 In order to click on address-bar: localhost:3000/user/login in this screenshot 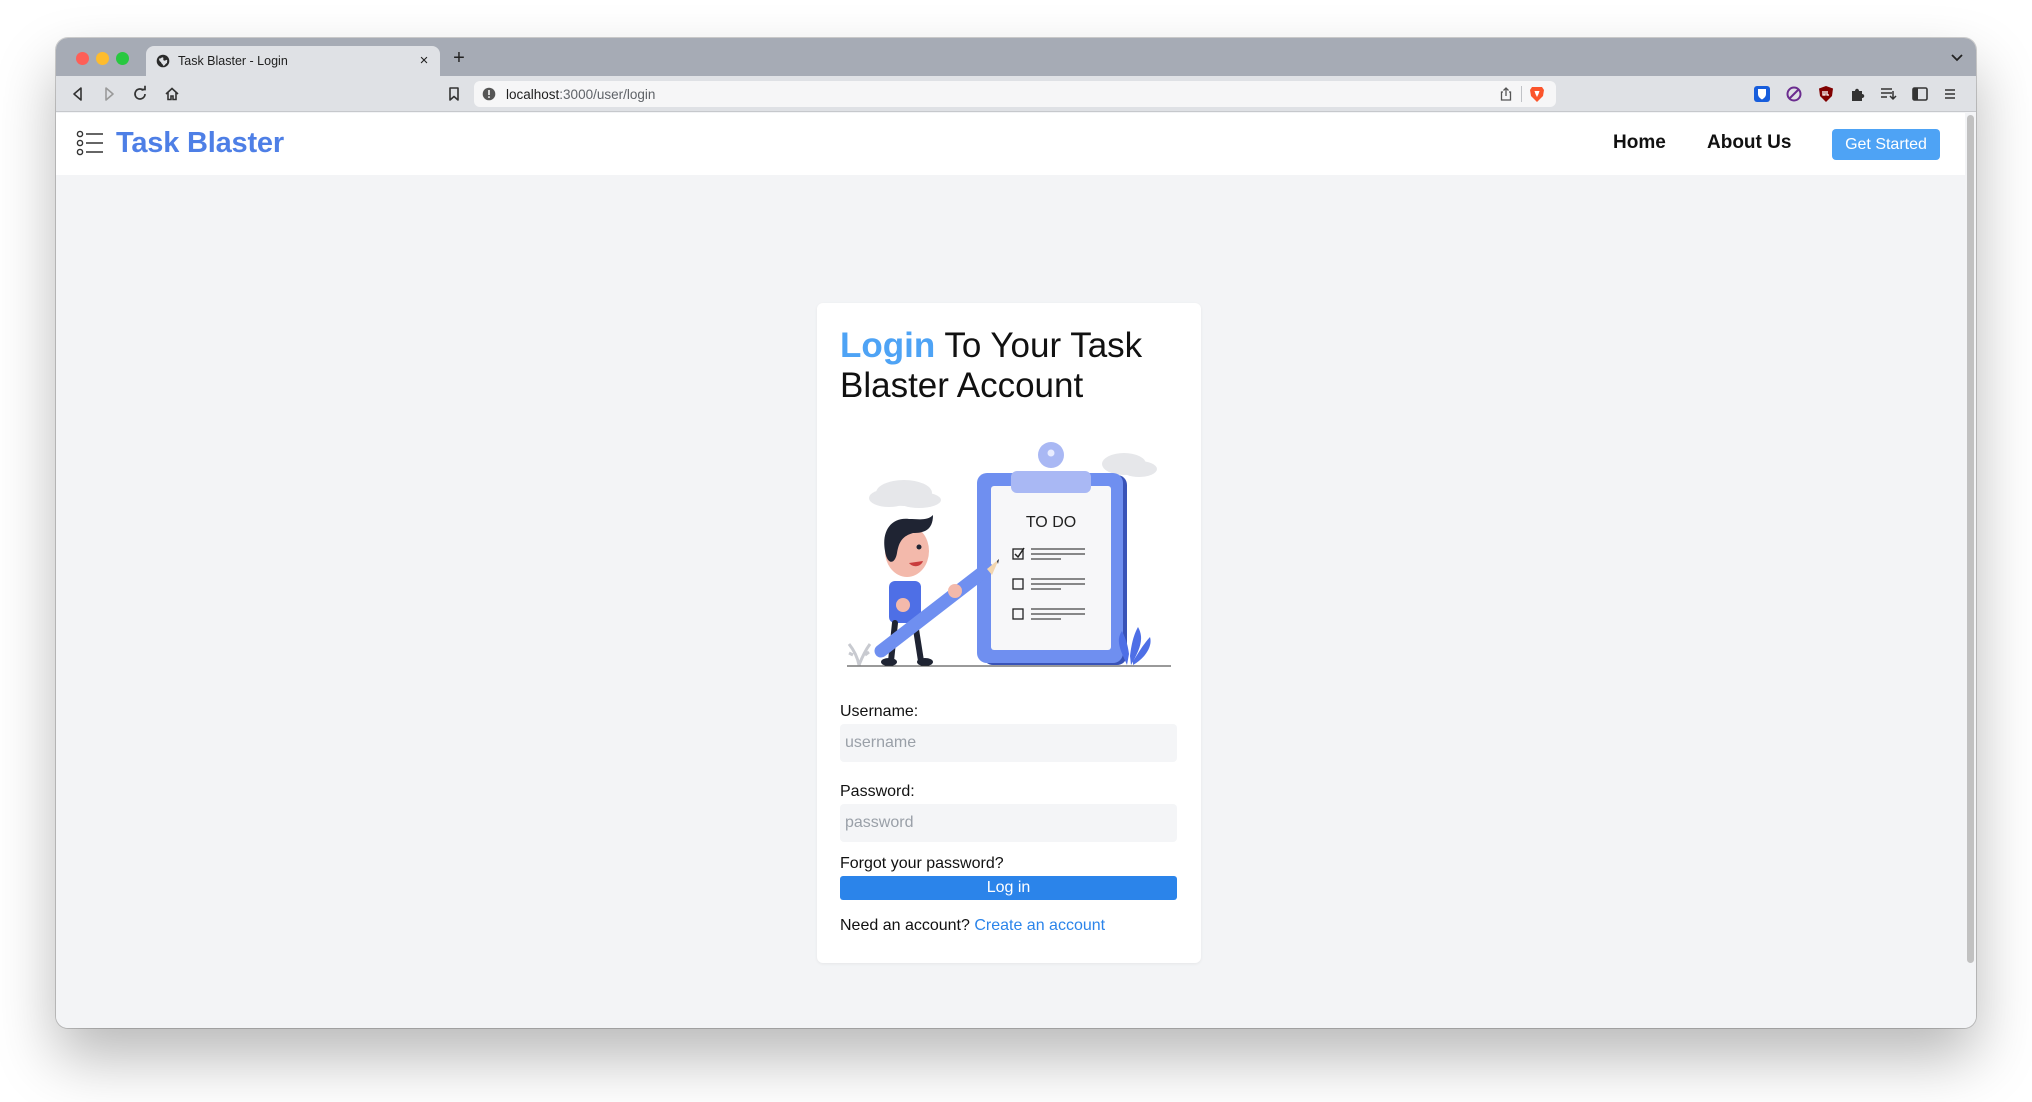, I will do `click(1015, 94)`.